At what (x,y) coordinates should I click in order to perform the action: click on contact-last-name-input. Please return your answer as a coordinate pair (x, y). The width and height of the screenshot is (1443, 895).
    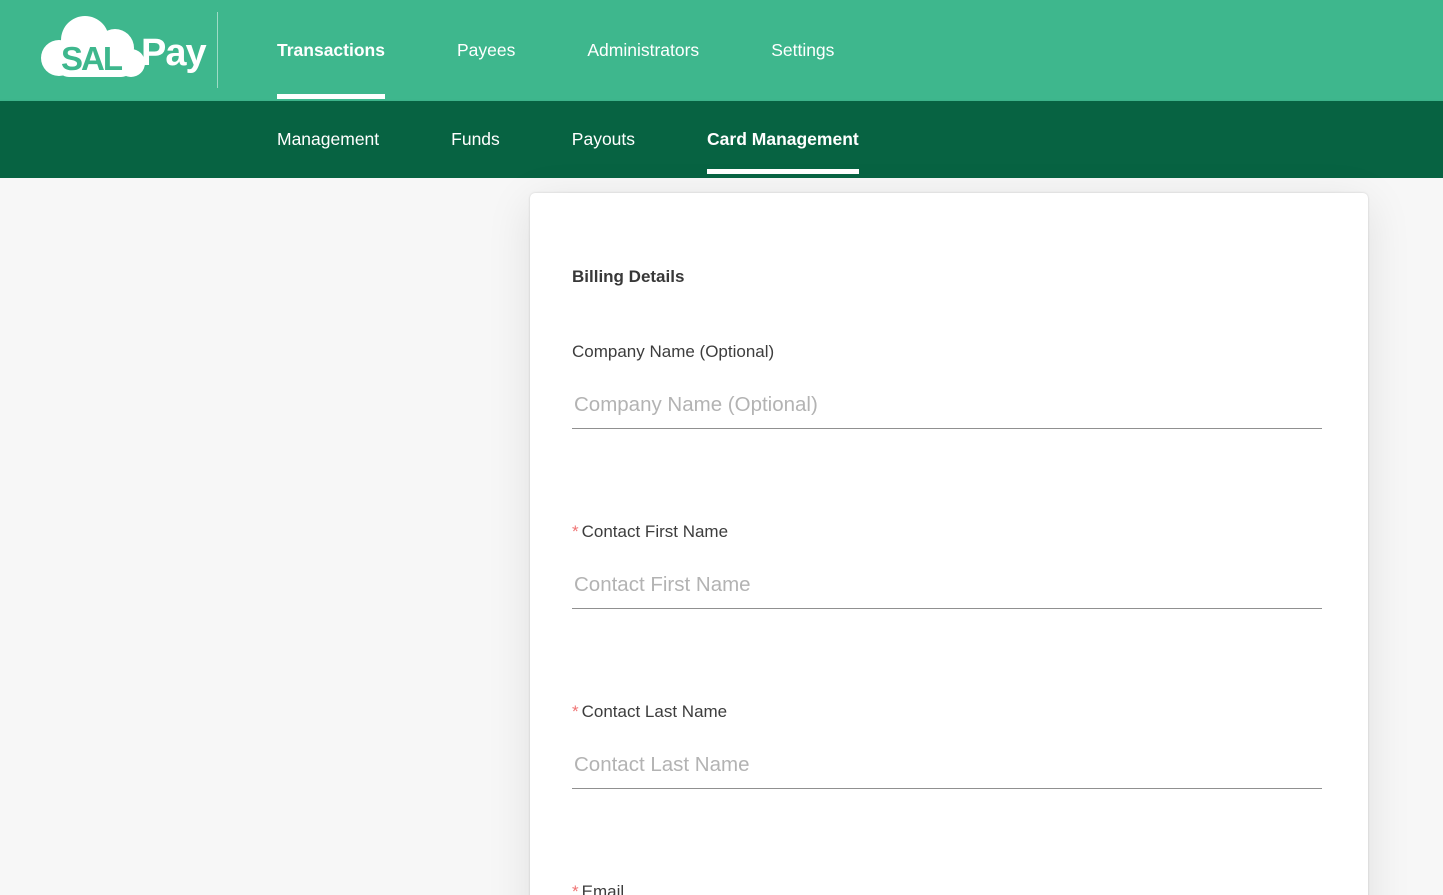
    Looking at the image, I should click on (947, 765).